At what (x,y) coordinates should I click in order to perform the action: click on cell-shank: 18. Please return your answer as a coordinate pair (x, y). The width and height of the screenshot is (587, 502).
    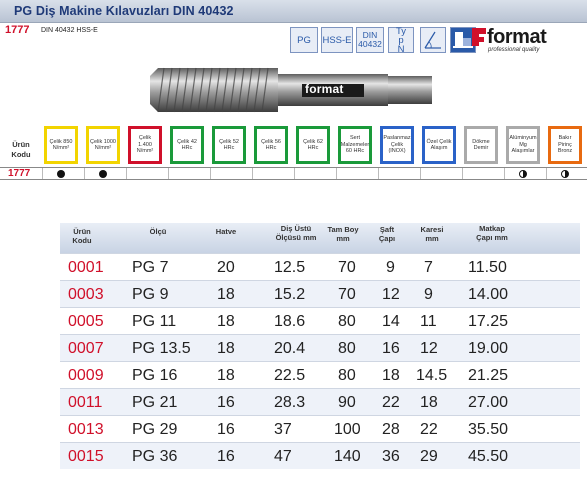
    Looking at the image, I should click on (391, 375).